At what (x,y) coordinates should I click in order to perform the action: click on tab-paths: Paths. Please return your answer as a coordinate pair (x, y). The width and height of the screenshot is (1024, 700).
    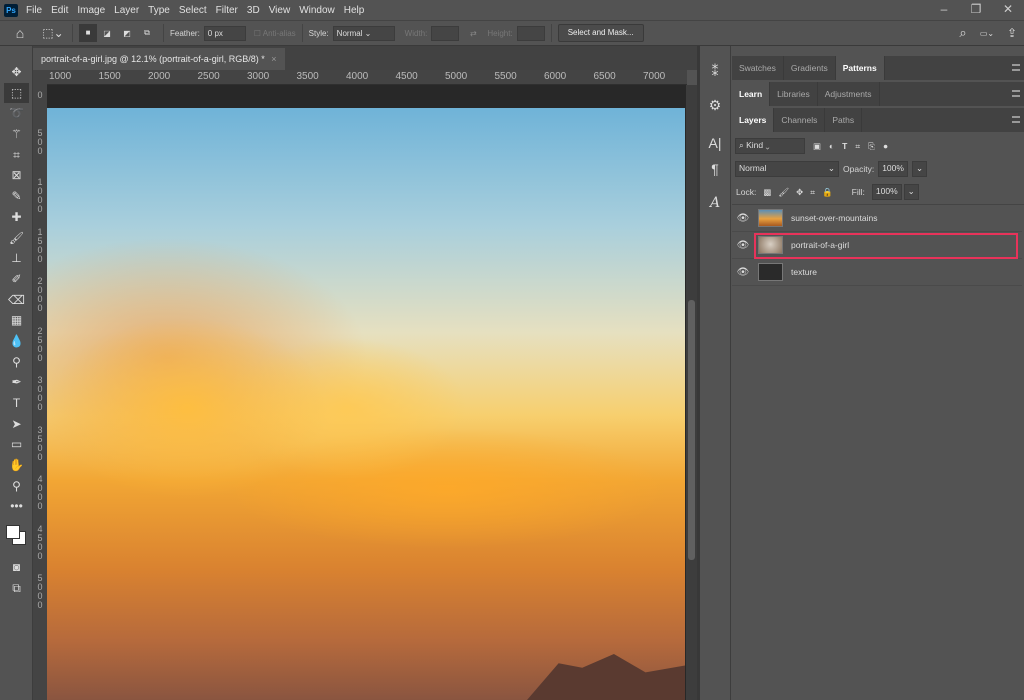
    Looking at the image, I should click on (844, 120).